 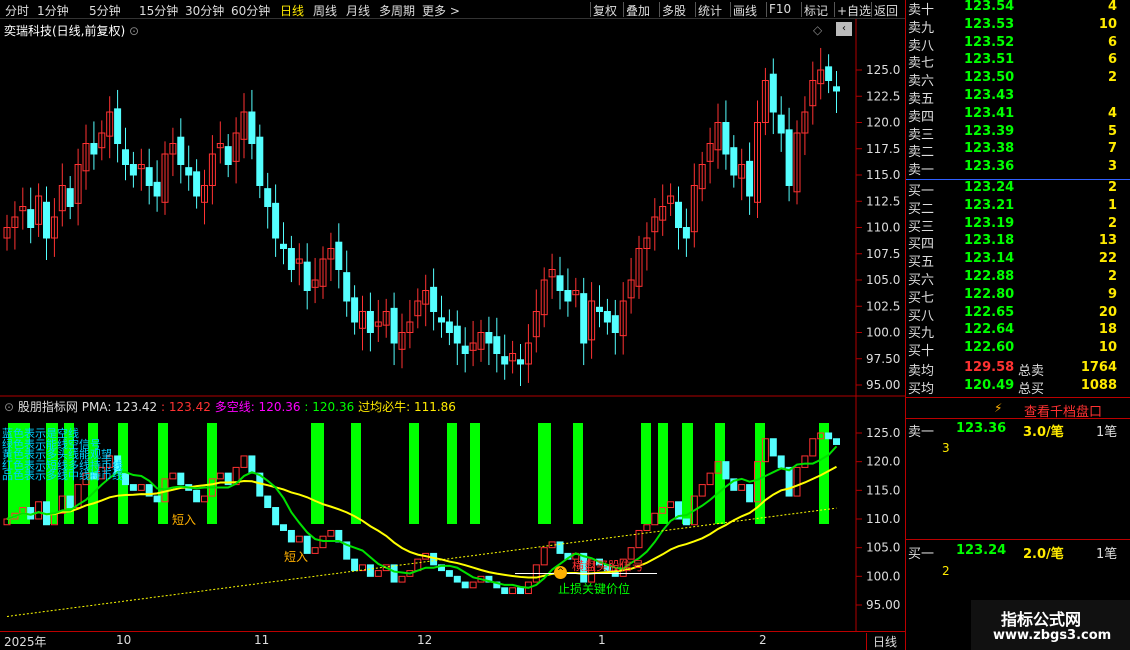 What do you see at coordinates (1013, 61) in the screenshot?
I see `ask-row: 卖七 123.51 6` at bounding box center [1013, 61].